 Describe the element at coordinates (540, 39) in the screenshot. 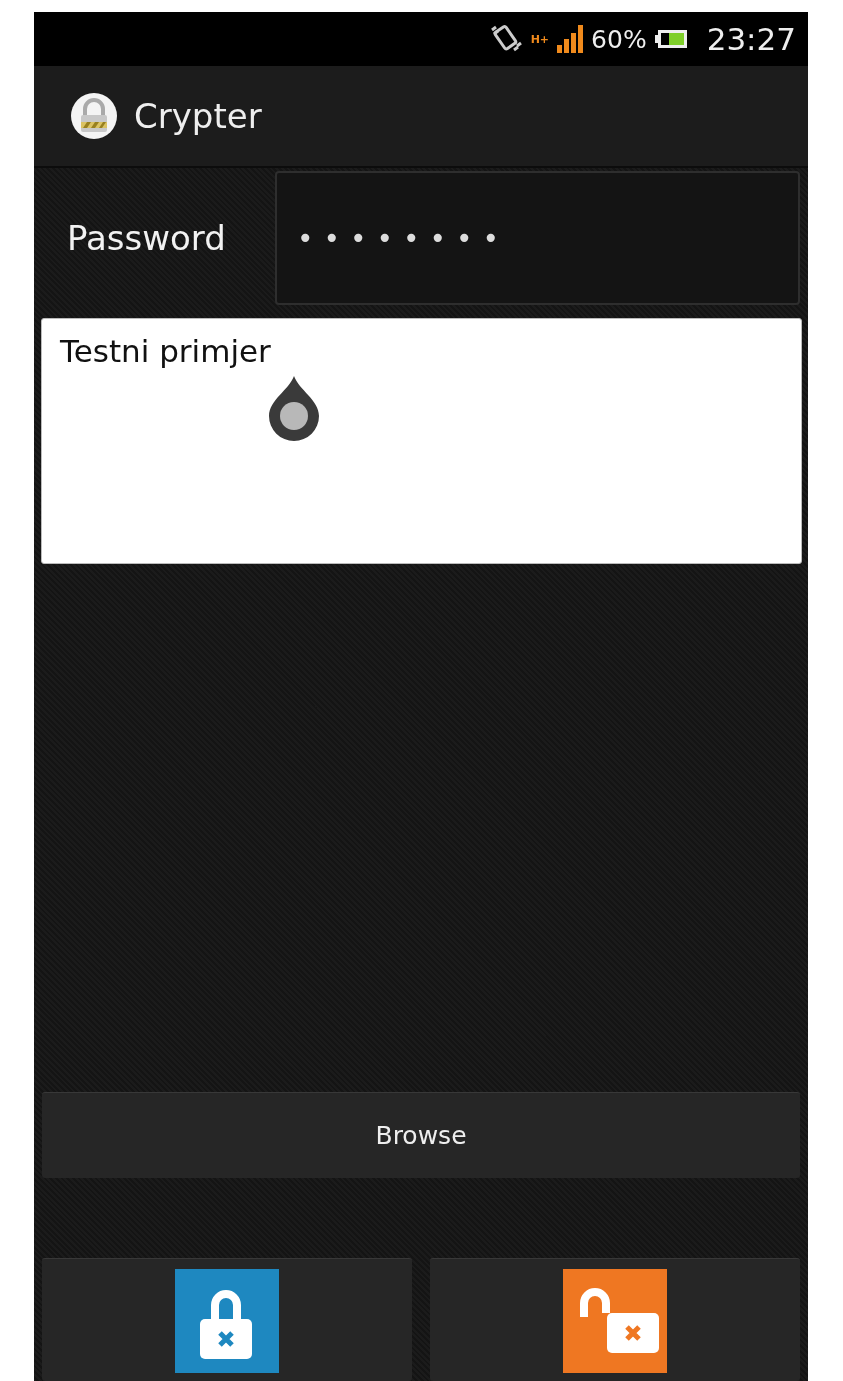

I see `network-type: H+` at that location.